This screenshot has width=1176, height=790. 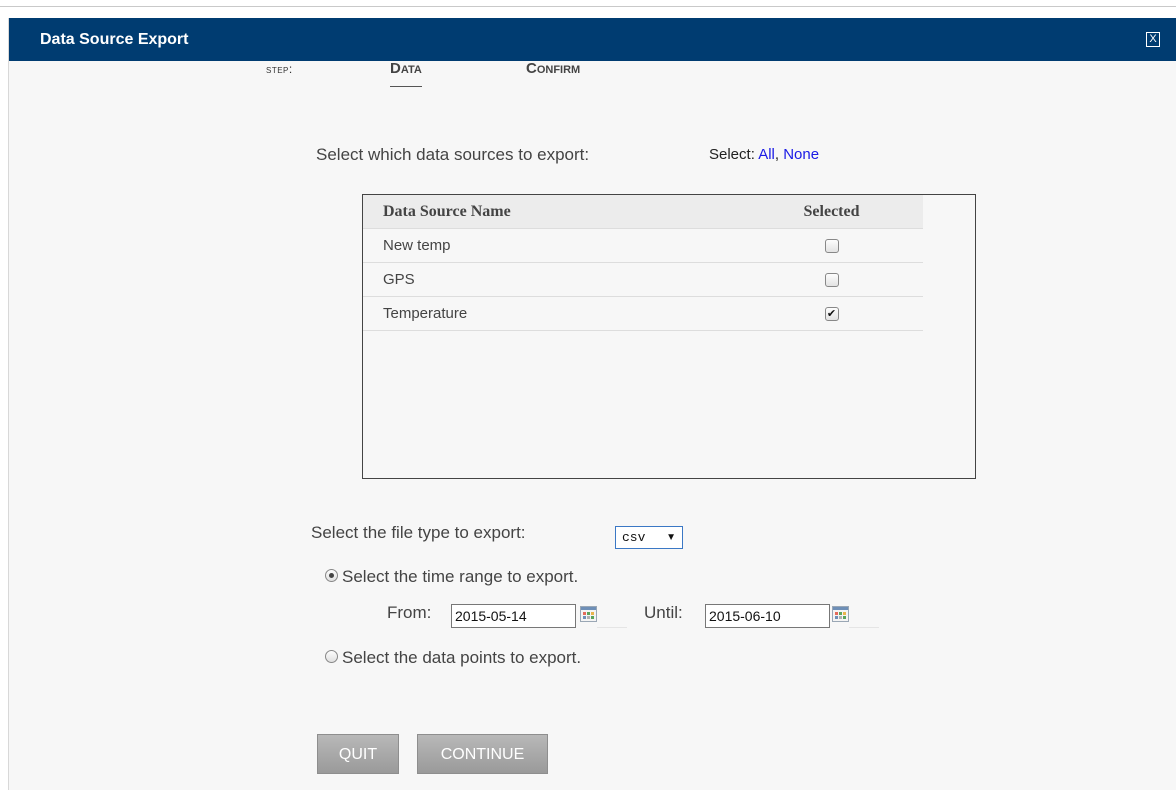 What do you see at coordinates (358, 754) in the screenshot?
I see `quit-button: QUIT` at bounding box center [358, 754].